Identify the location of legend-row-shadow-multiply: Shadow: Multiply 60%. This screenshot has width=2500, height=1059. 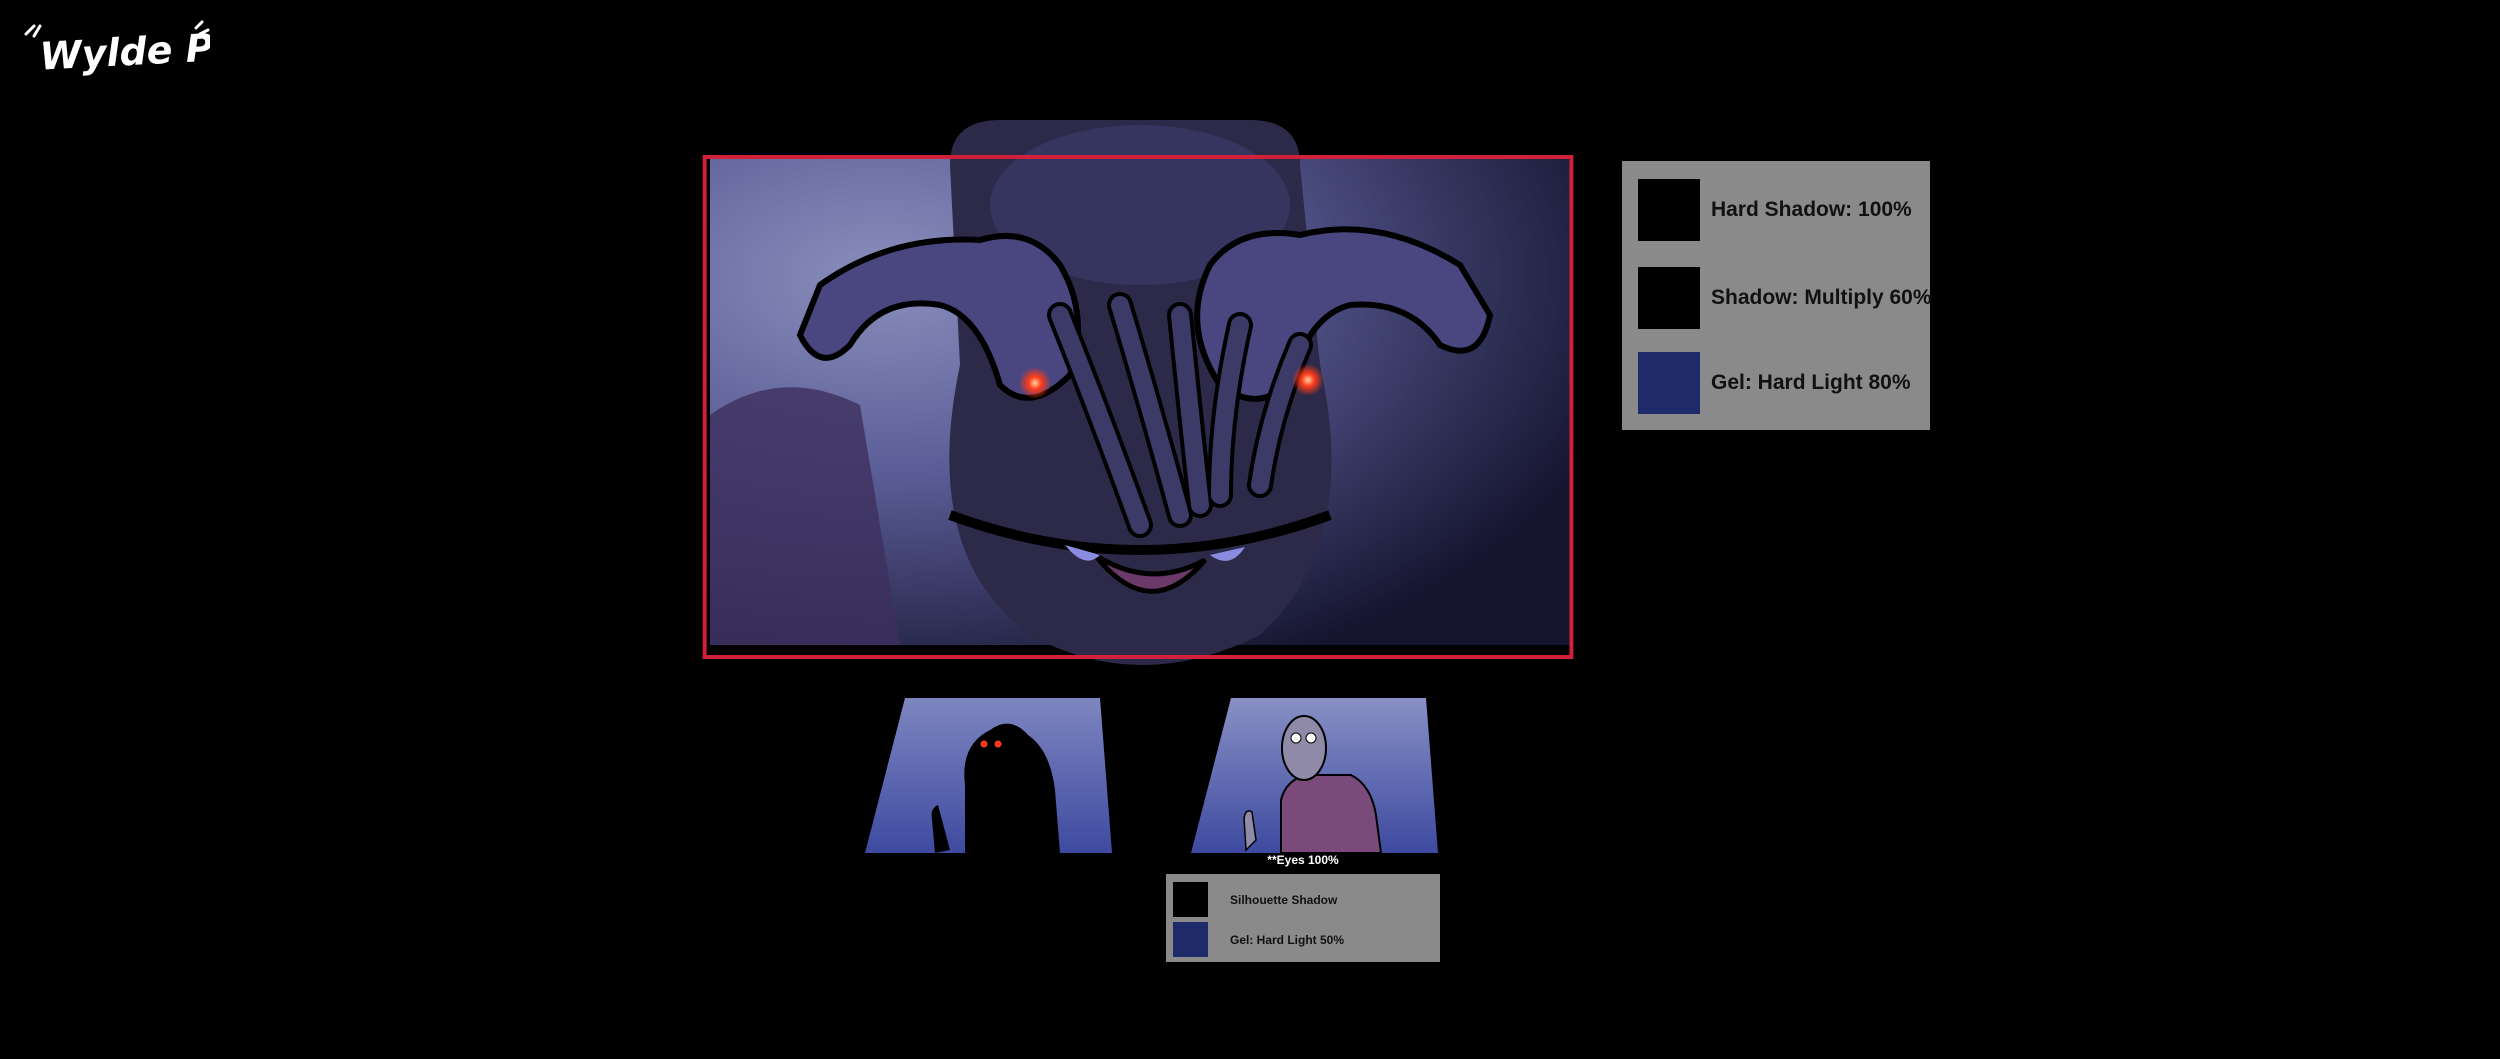
(1785, 298).